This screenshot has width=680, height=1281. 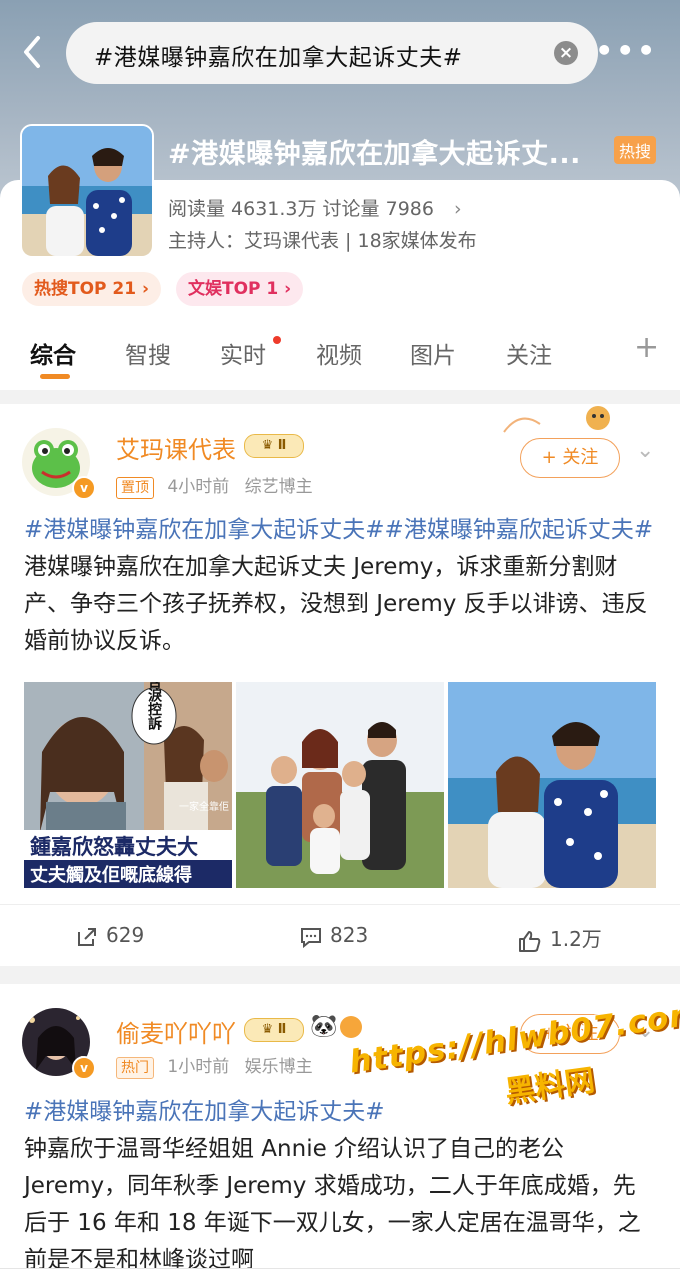 What do you see at coordinates (240, 289) in the screenshot?
I see `entertainment-rank-pill: 文娱TOP 1 ›` at bounding box center [240, 289].